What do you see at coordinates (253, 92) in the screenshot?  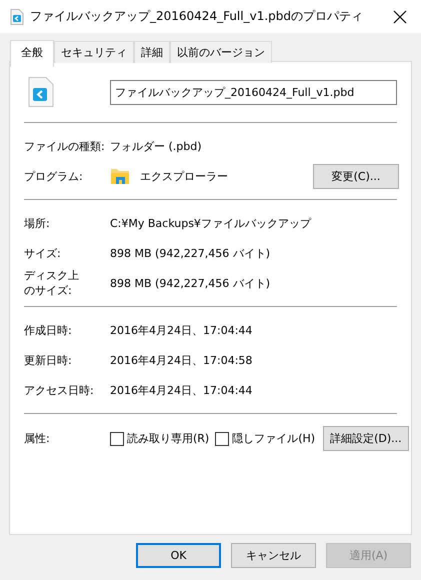 I see `name-field: ファイルバックアップ_20160424_Full_v1.pbd` at bounding box center [253, 92].